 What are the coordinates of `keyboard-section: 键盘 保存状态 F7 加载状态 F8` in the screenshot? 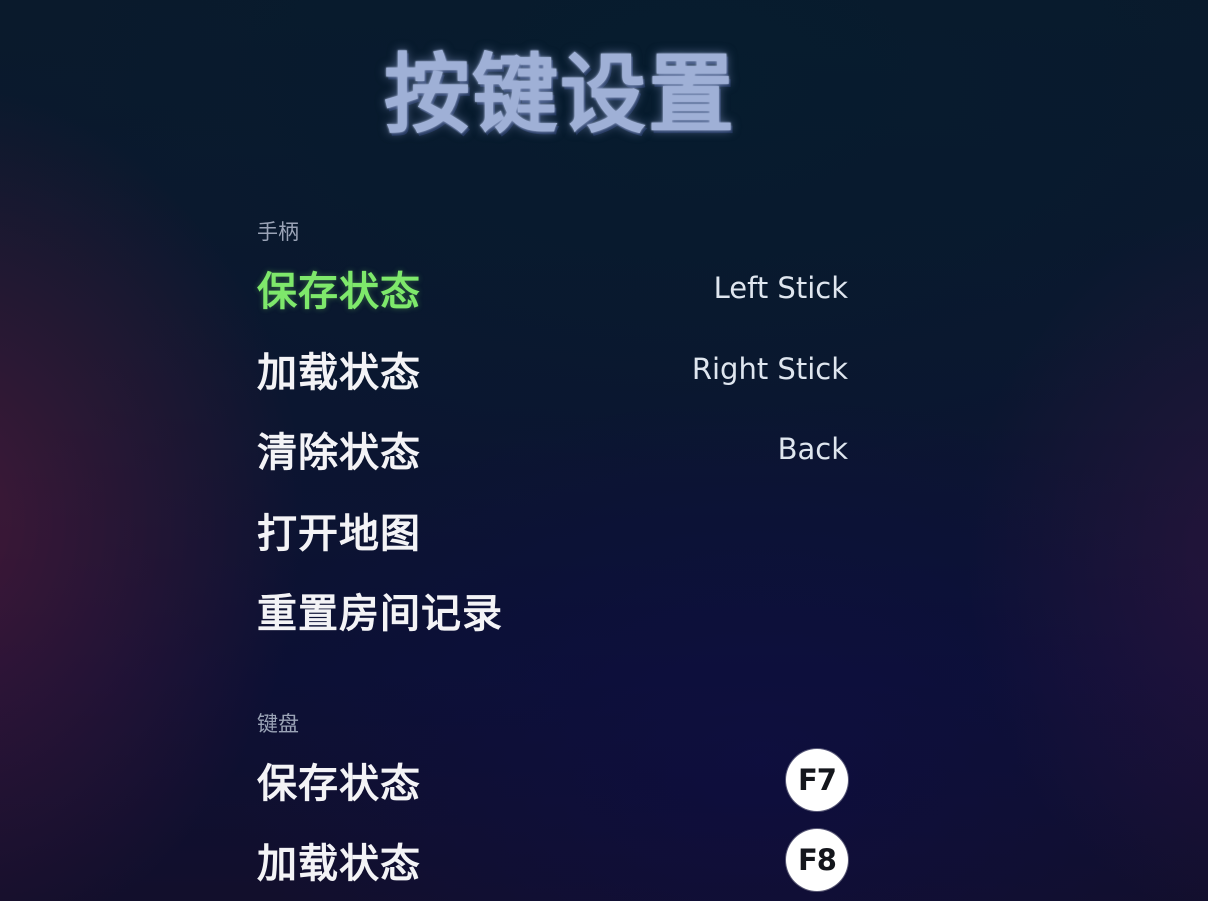 It's located at (552, 804).